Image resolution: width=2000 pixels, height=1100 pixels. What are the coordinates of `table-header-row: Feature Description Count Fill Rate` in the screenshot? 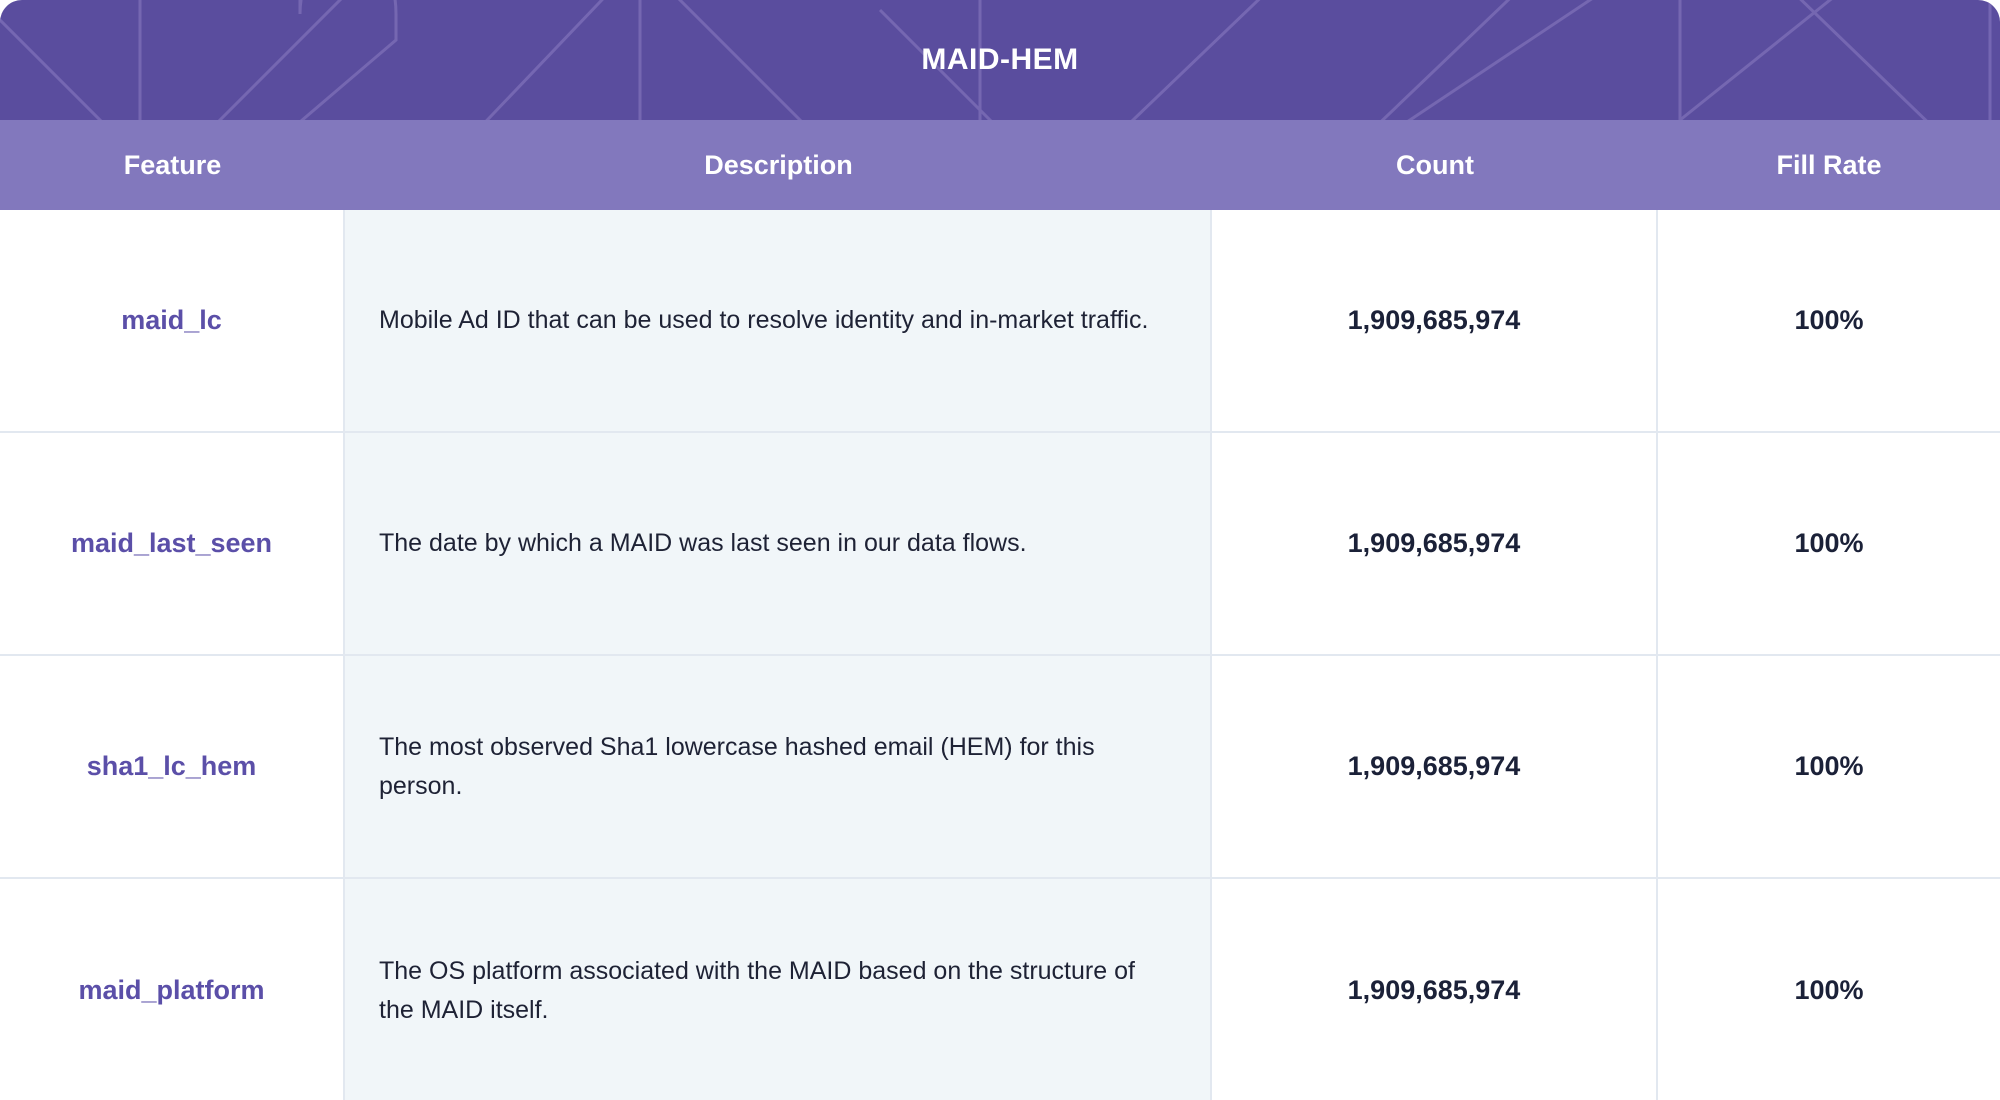 It's located at (1000, 165).